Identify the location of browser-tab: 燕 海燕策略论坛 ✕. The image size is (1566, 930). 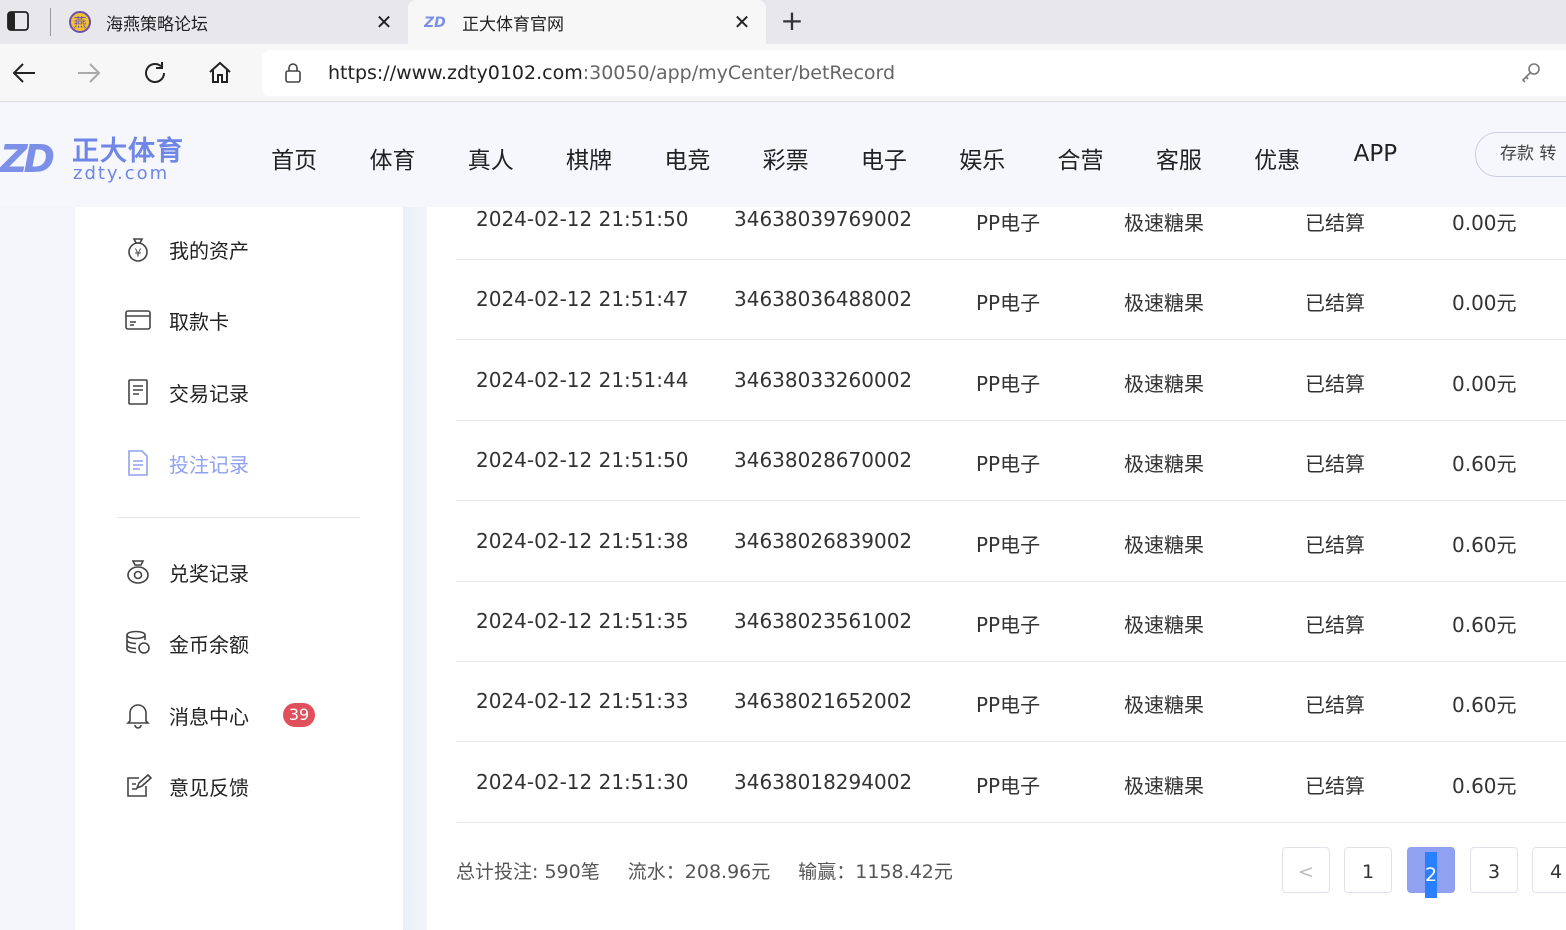
(230, 22).